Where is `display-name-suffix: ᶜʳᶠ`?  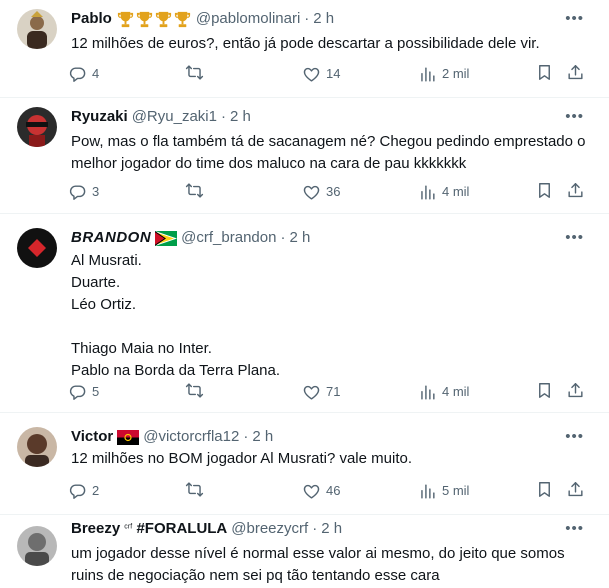 display-name-suffix: ᶜʳᶠ is located at coordinates (128, 528).